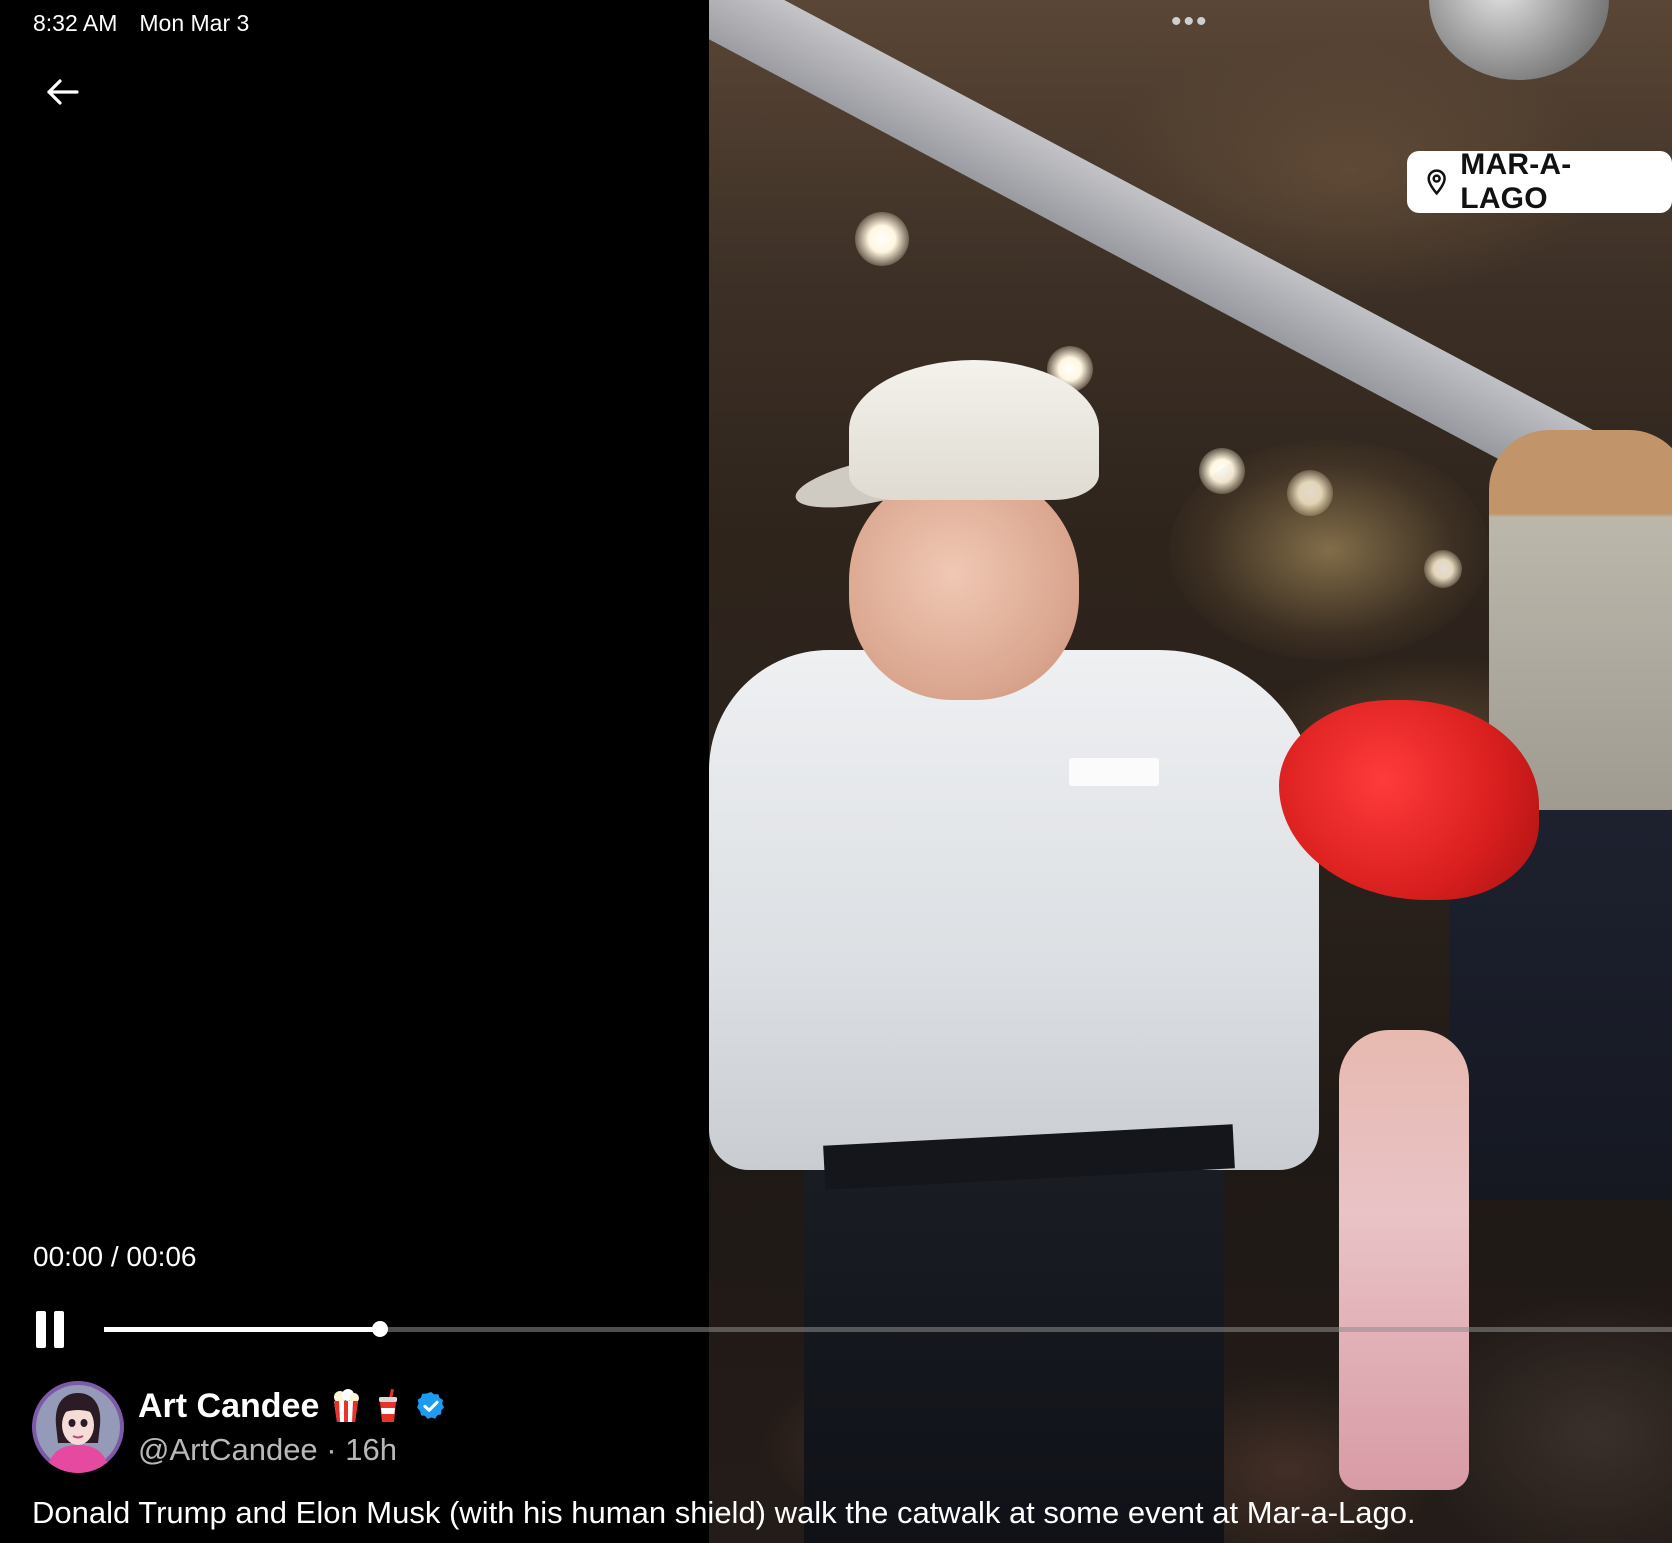 The width and height of the screenshot is (1672, 1543). What do you see at coordinates (75, 23) in the screenshot?
I see `status-time: 8:32 AM` at bounding box center [75, 23].